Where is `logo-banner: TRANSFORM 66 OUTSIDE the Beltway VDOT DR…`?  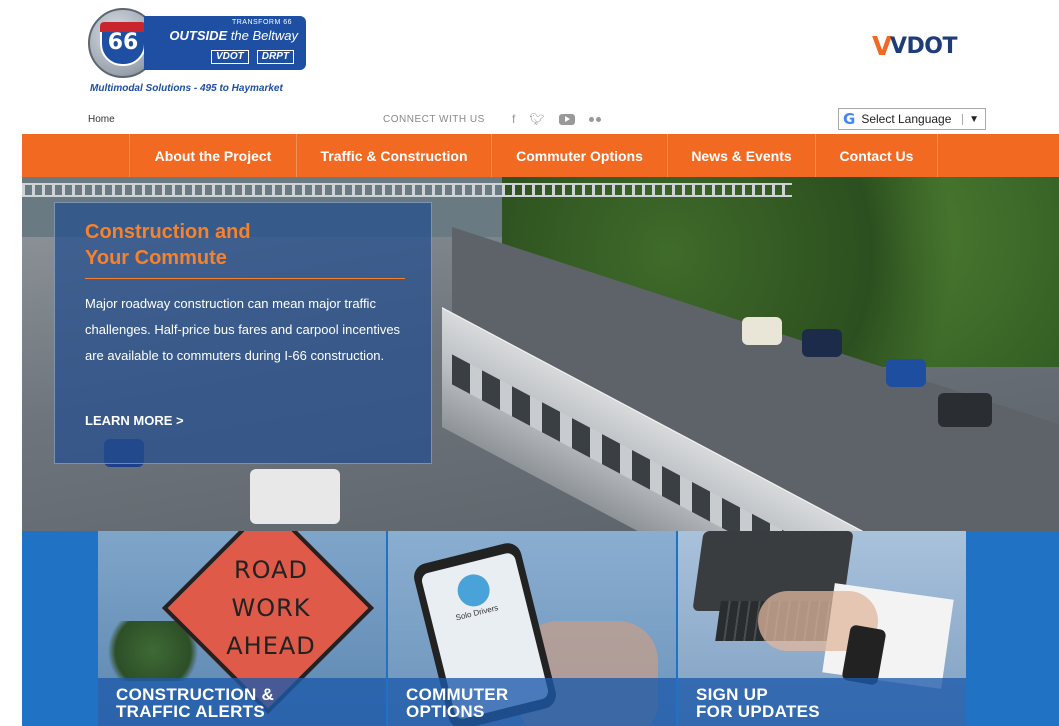 logo-banner: TRANSFORM 66 OUTSIDE the Beltway VDOT DR… is located at coordinates (225, 43).